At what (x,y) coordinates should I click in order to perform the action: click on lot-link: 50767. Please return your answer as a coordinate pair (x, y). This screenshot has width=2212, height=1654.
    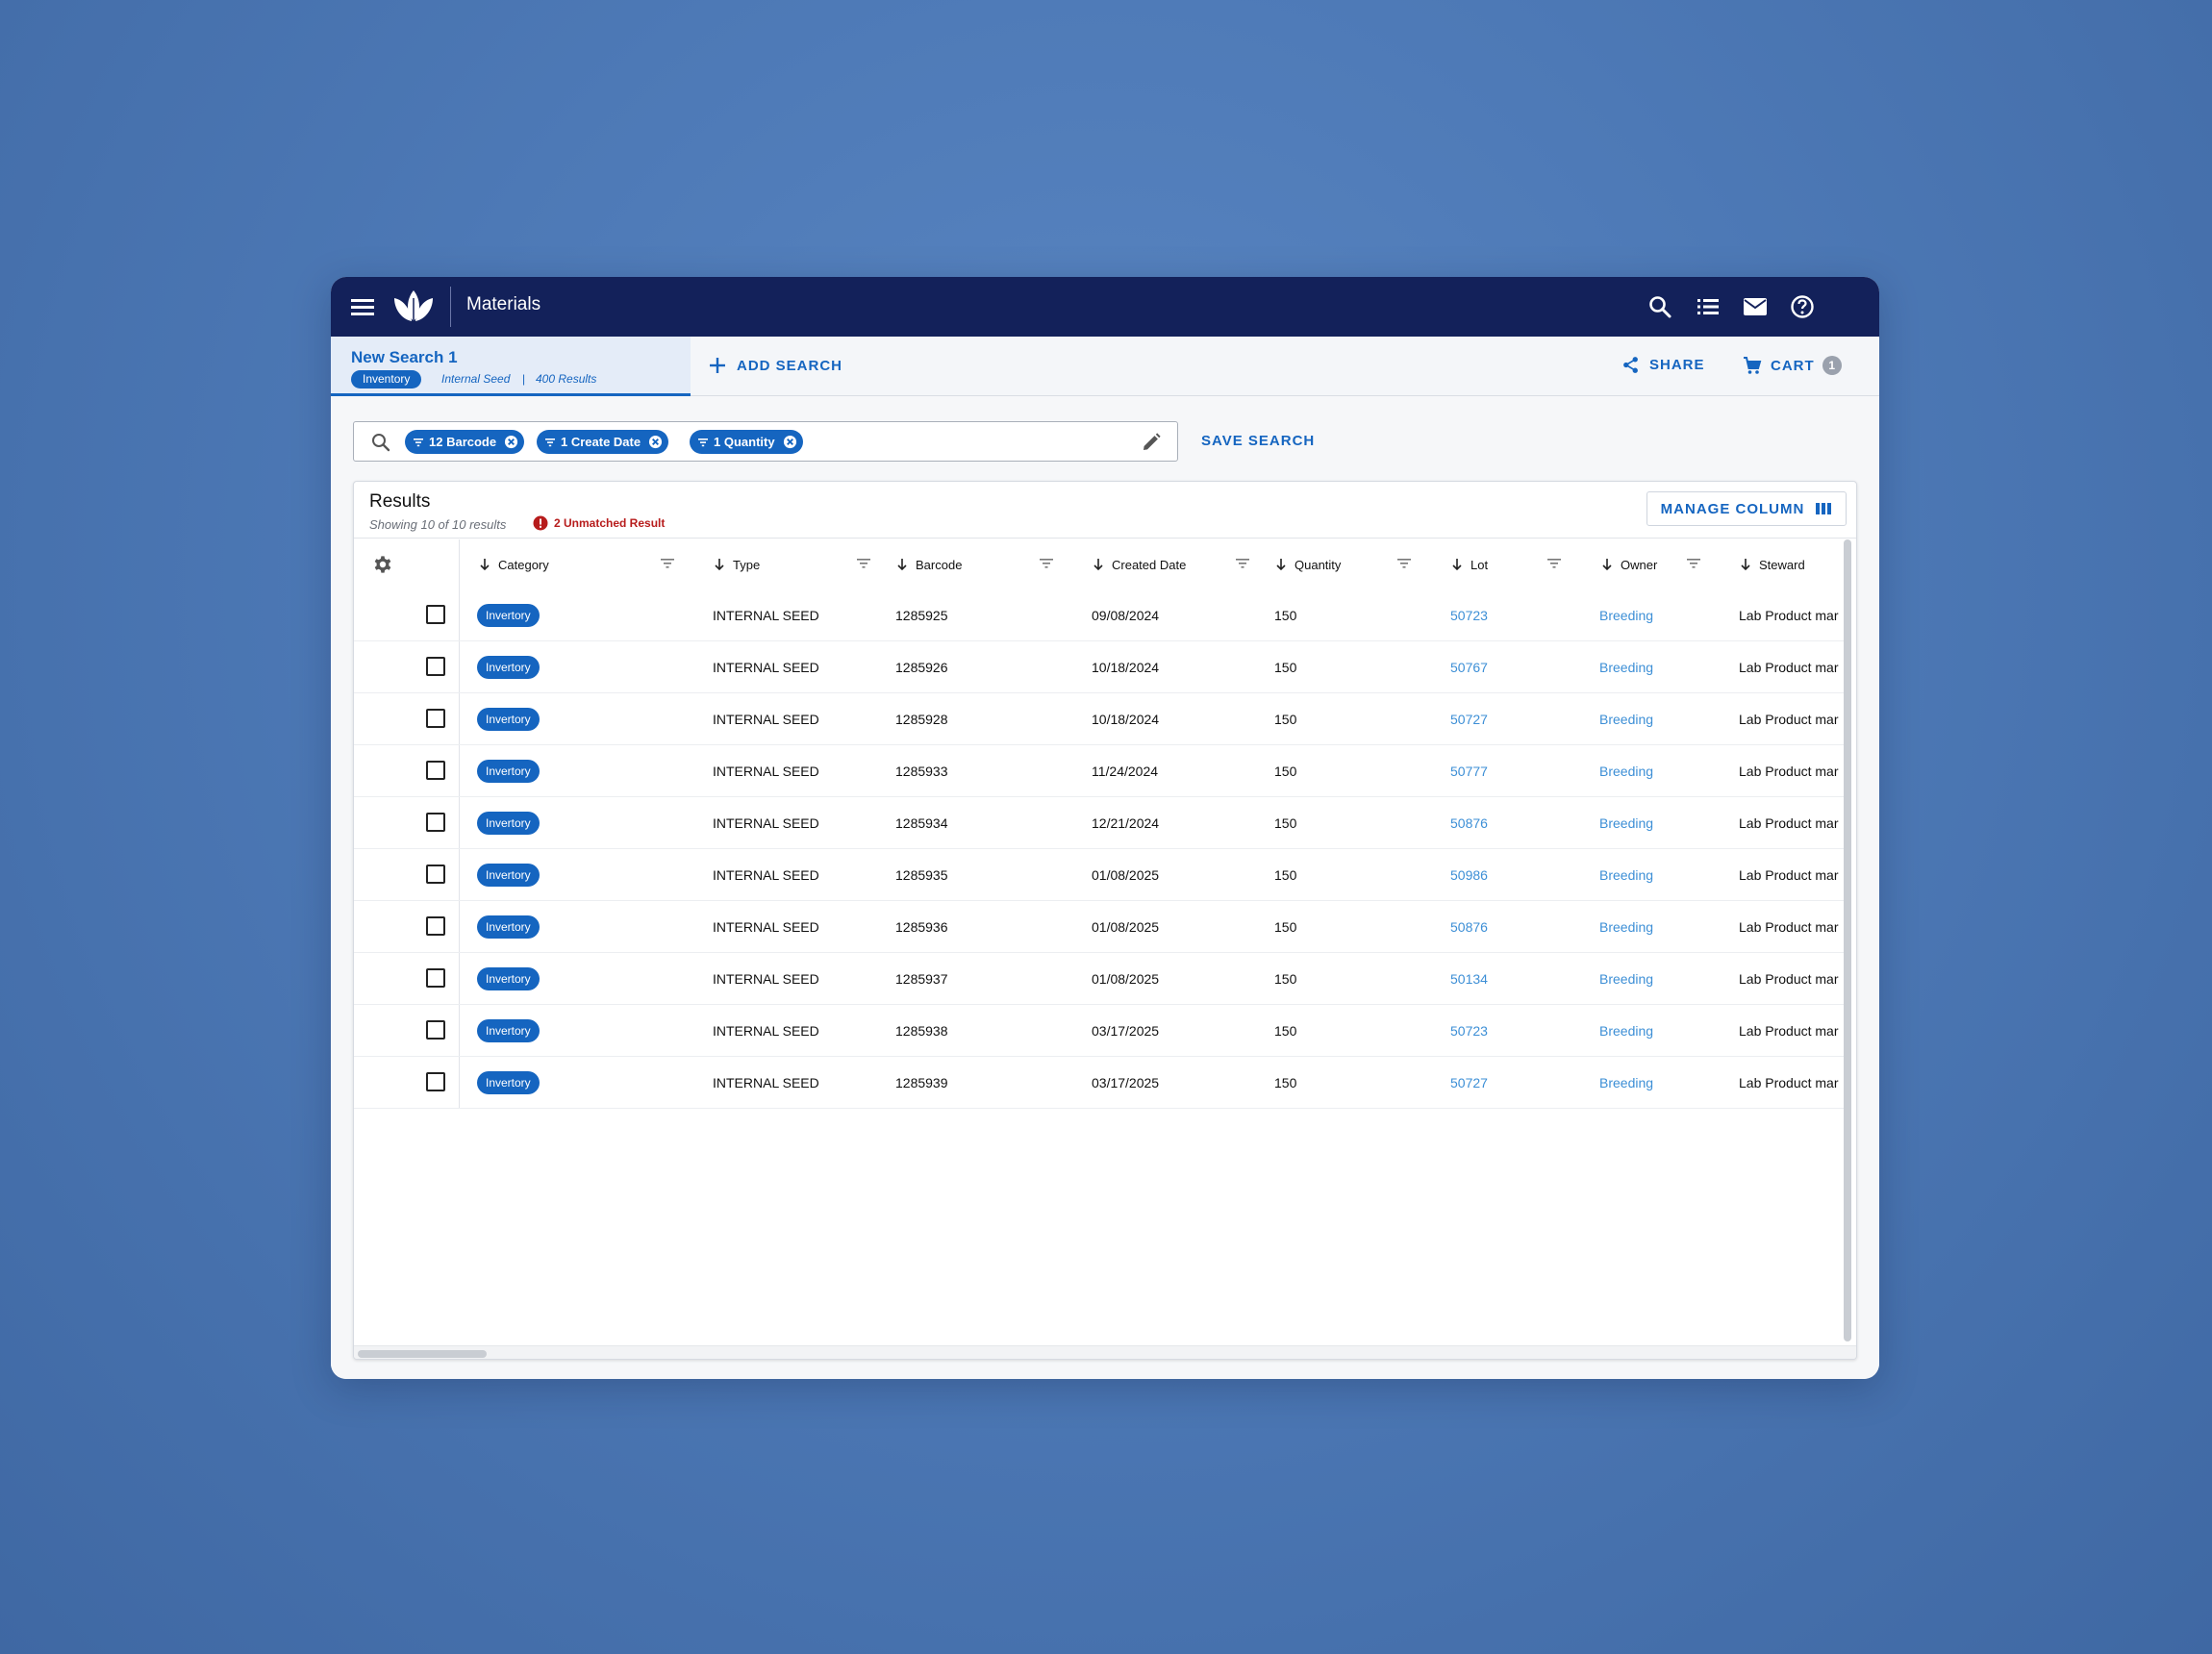
    Looking at the image, I should click on (1508, 667).